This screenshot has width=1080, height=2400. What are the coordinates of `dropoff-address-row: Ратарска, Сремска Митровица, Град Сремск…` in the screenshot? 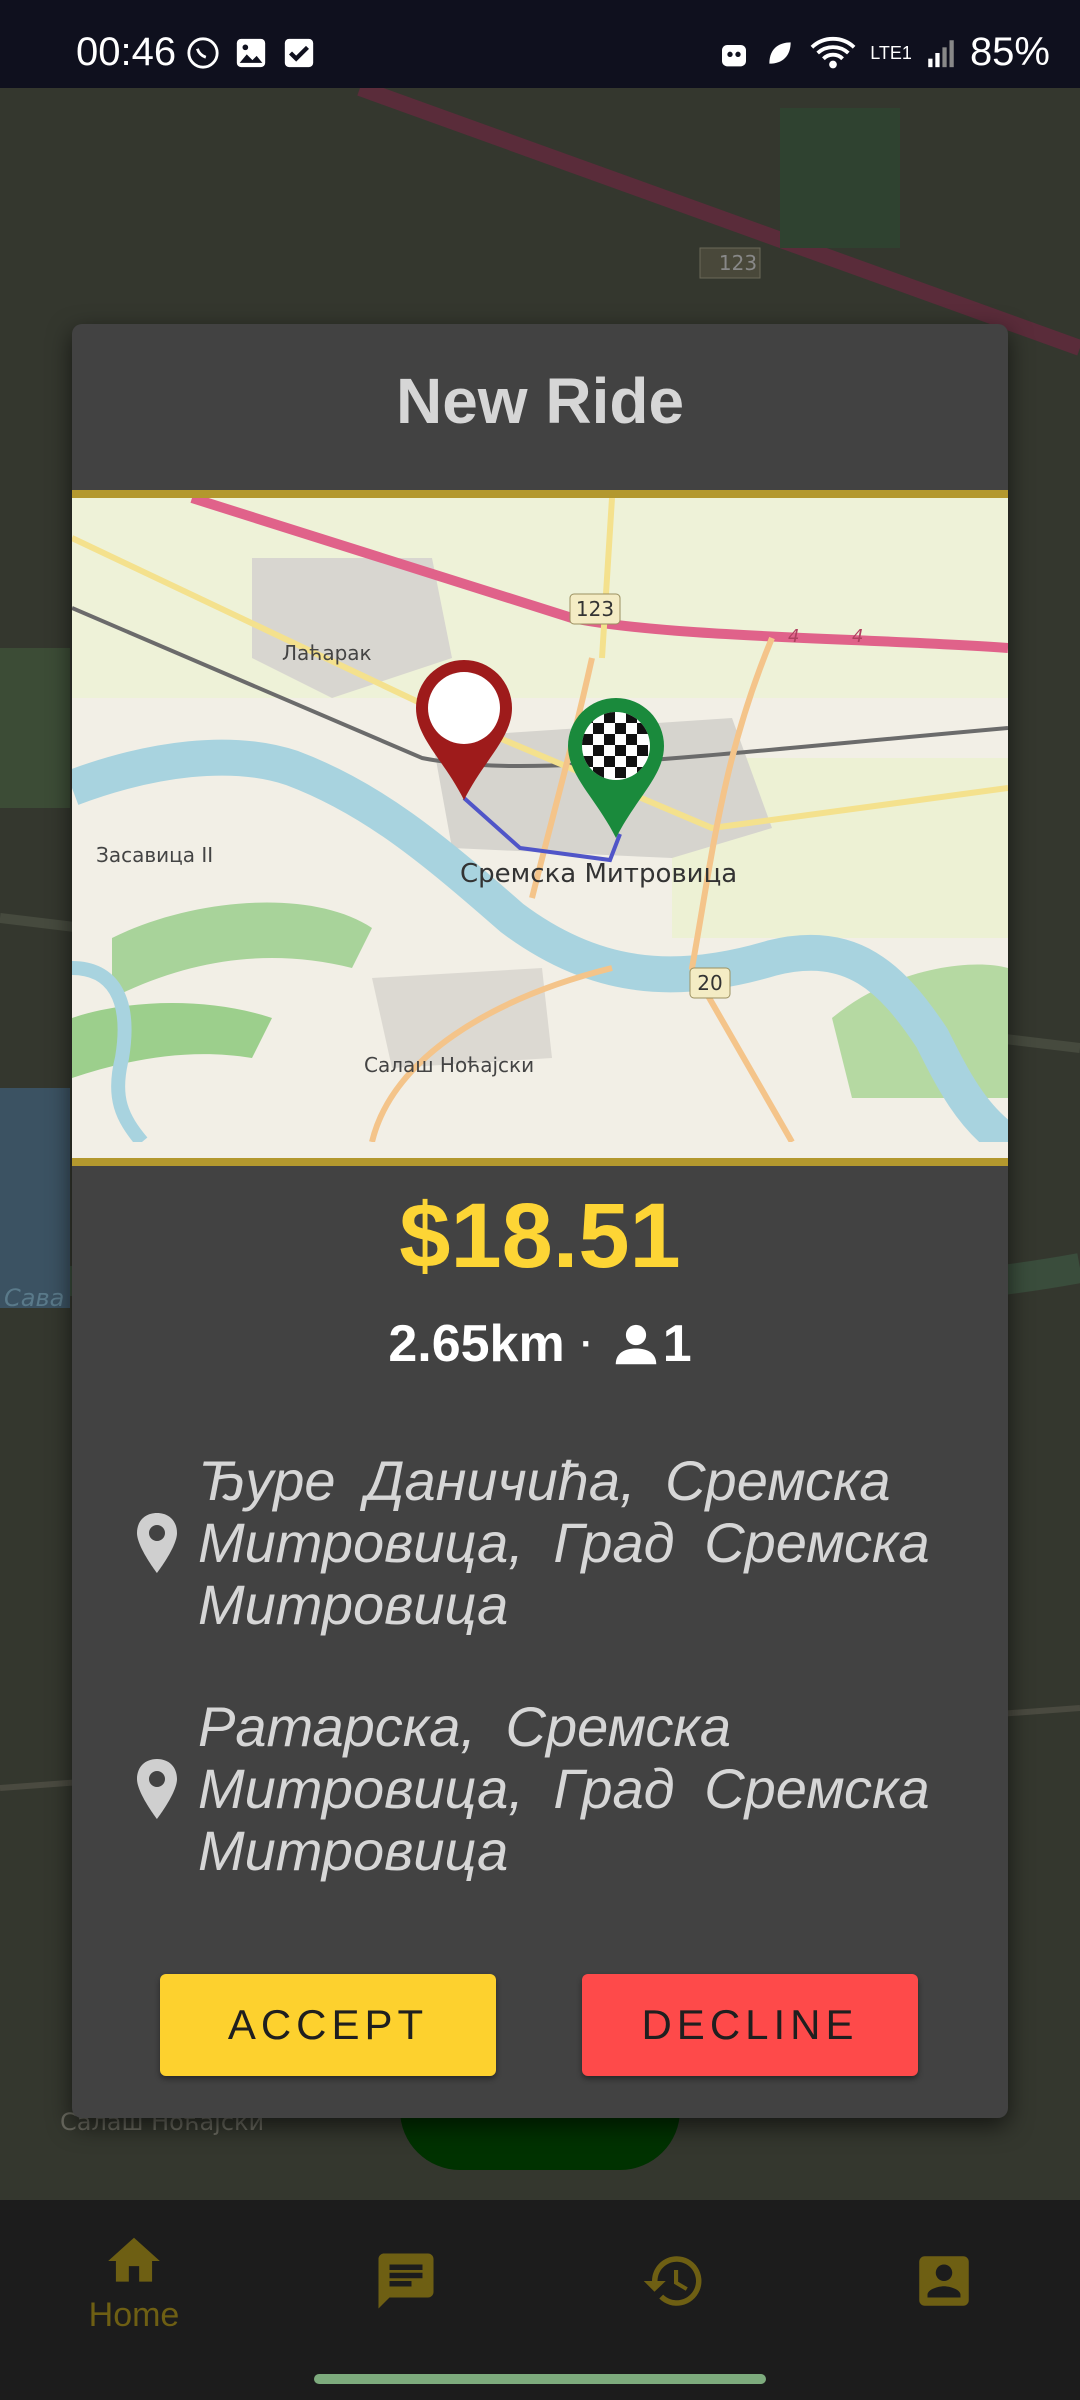 It's located at (562, 1789).